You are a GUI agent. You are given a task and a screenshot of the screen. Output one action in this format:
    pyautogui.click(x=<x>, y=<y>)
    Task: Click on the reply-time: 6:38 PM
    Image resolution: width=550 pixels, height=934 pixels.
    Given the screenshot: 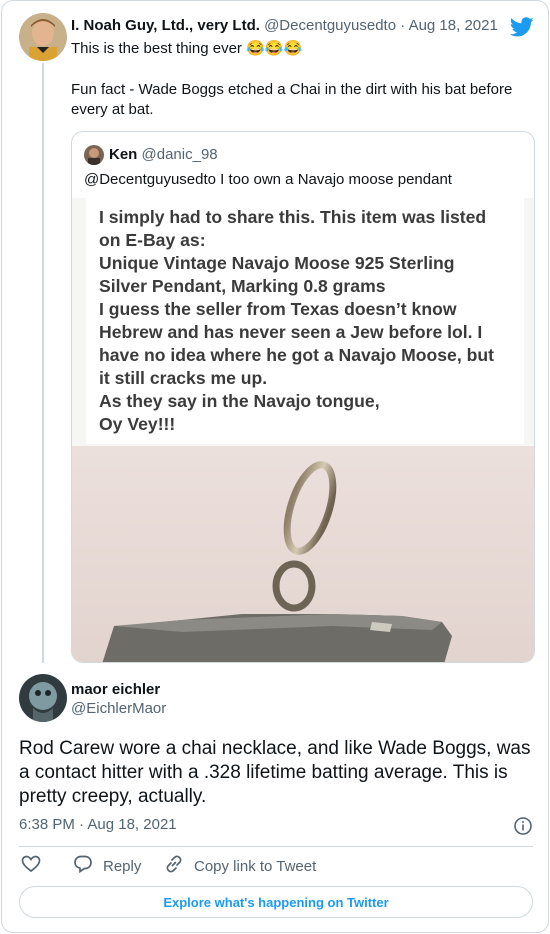 What is the action you would take?
    pyautogui.click(x=47, y=824)
    